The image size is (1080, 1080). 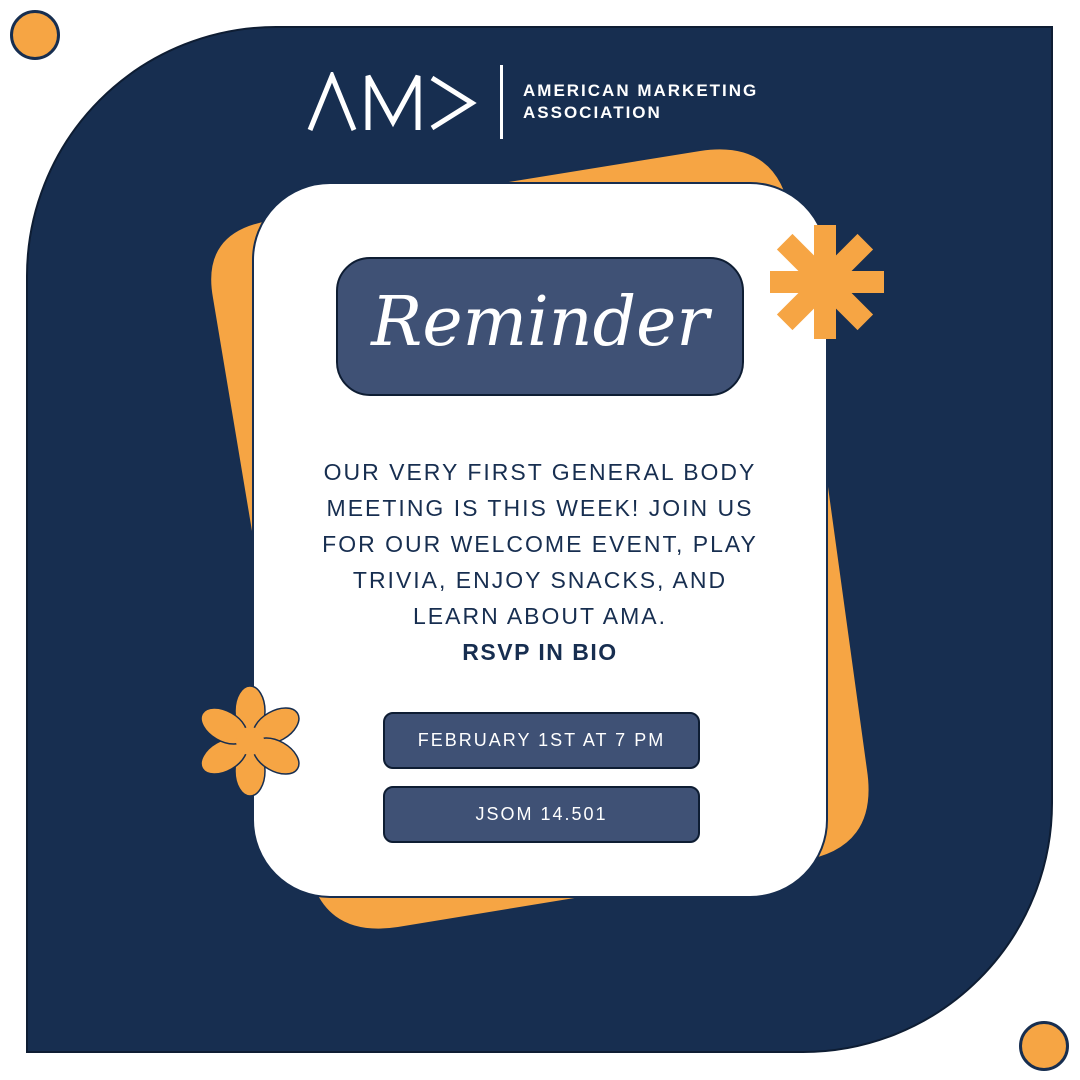 What do you see at coordinates (540, 616) in the screenshot?
I see `description-line: LEARN ABOUT AMA.` at bounding box center [540, 616].